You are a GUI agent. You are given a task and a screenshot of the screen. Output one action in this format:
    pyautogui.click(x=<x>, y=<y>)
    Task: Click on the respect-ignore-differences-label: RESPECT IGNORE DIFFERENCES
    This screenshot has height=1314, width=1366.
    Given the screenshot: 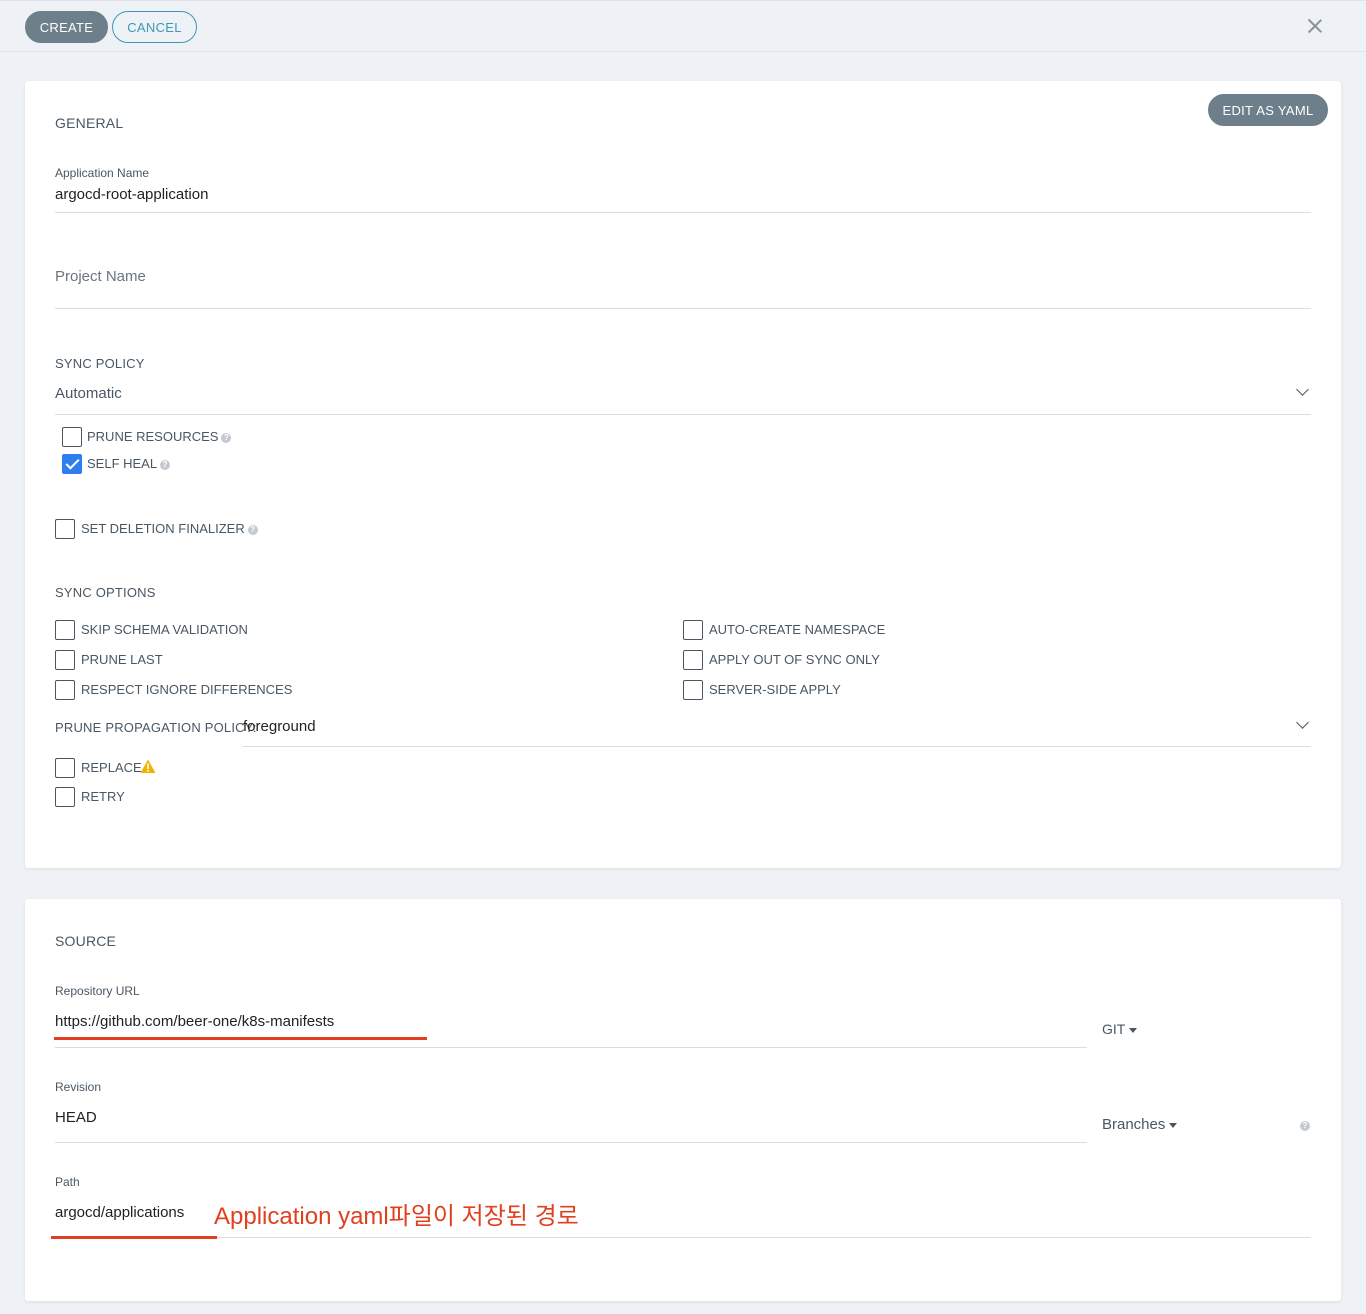 What is the action you would take?
    pyautogui.click(x=187, y=689)
    